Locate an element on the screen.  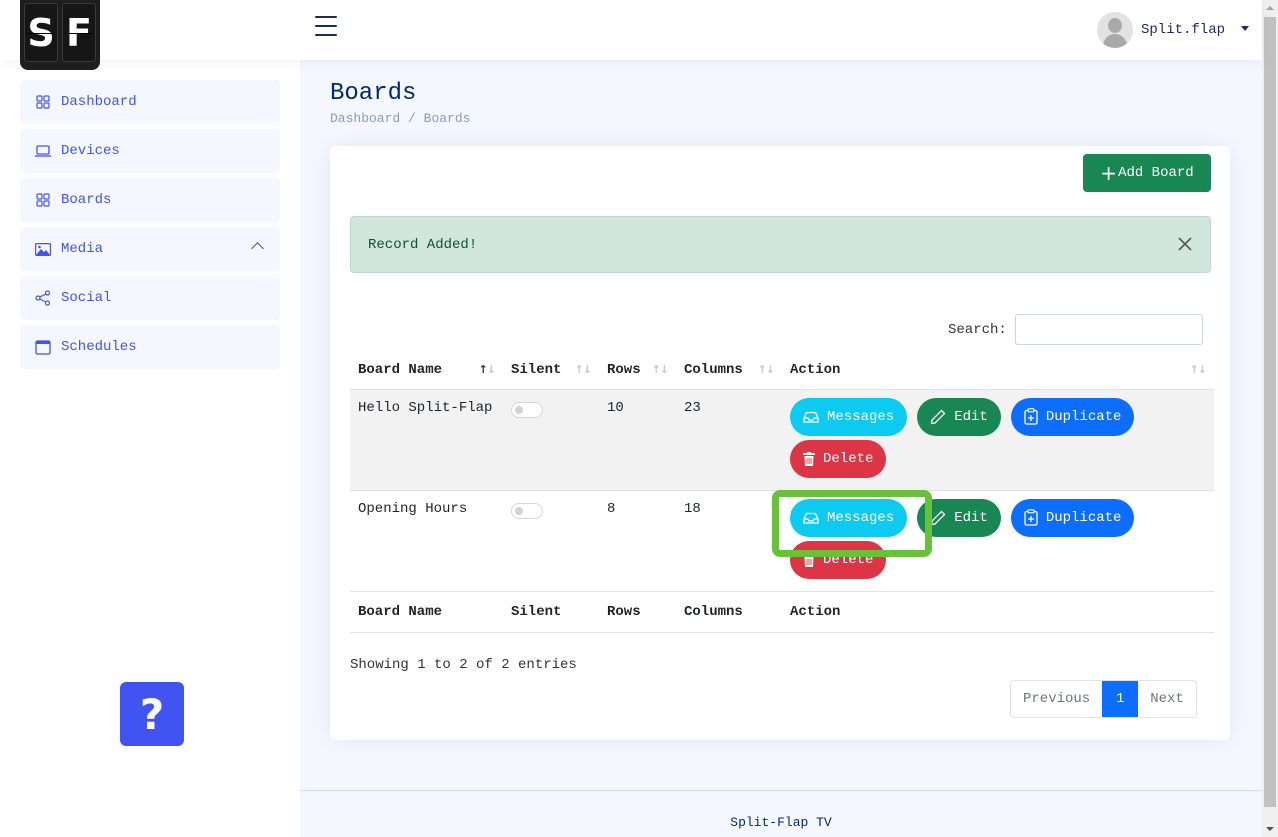
laptop-icon is located at coordinates (43, 151).